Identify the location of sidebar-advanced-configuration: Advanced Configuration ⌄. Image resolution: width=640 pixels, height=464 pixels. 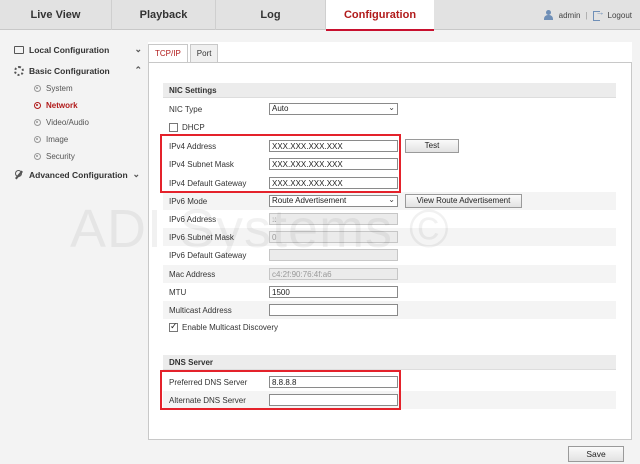
(76, 174).